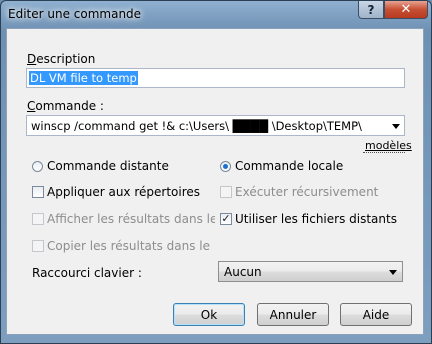 This screenshot has height=344, width=432. Describe the element at coordinates (215, 78) in the screenshot. I see `description-field: DL VM file to temp` at that location.